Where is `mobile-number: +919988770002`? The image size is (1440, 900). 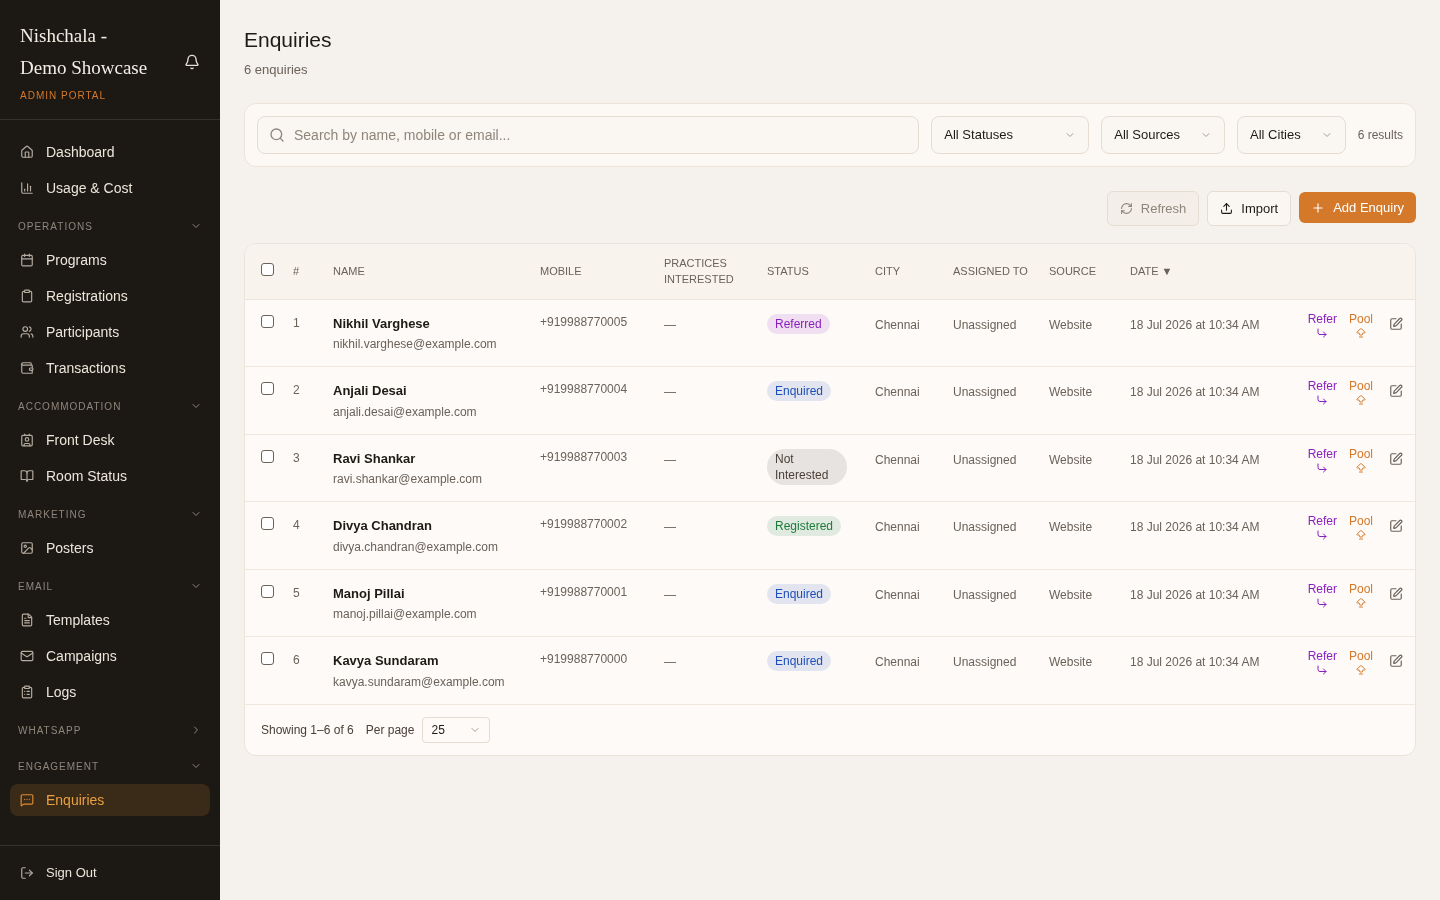 mobile-number: +919988770002 is located at coordinates (584, 524).